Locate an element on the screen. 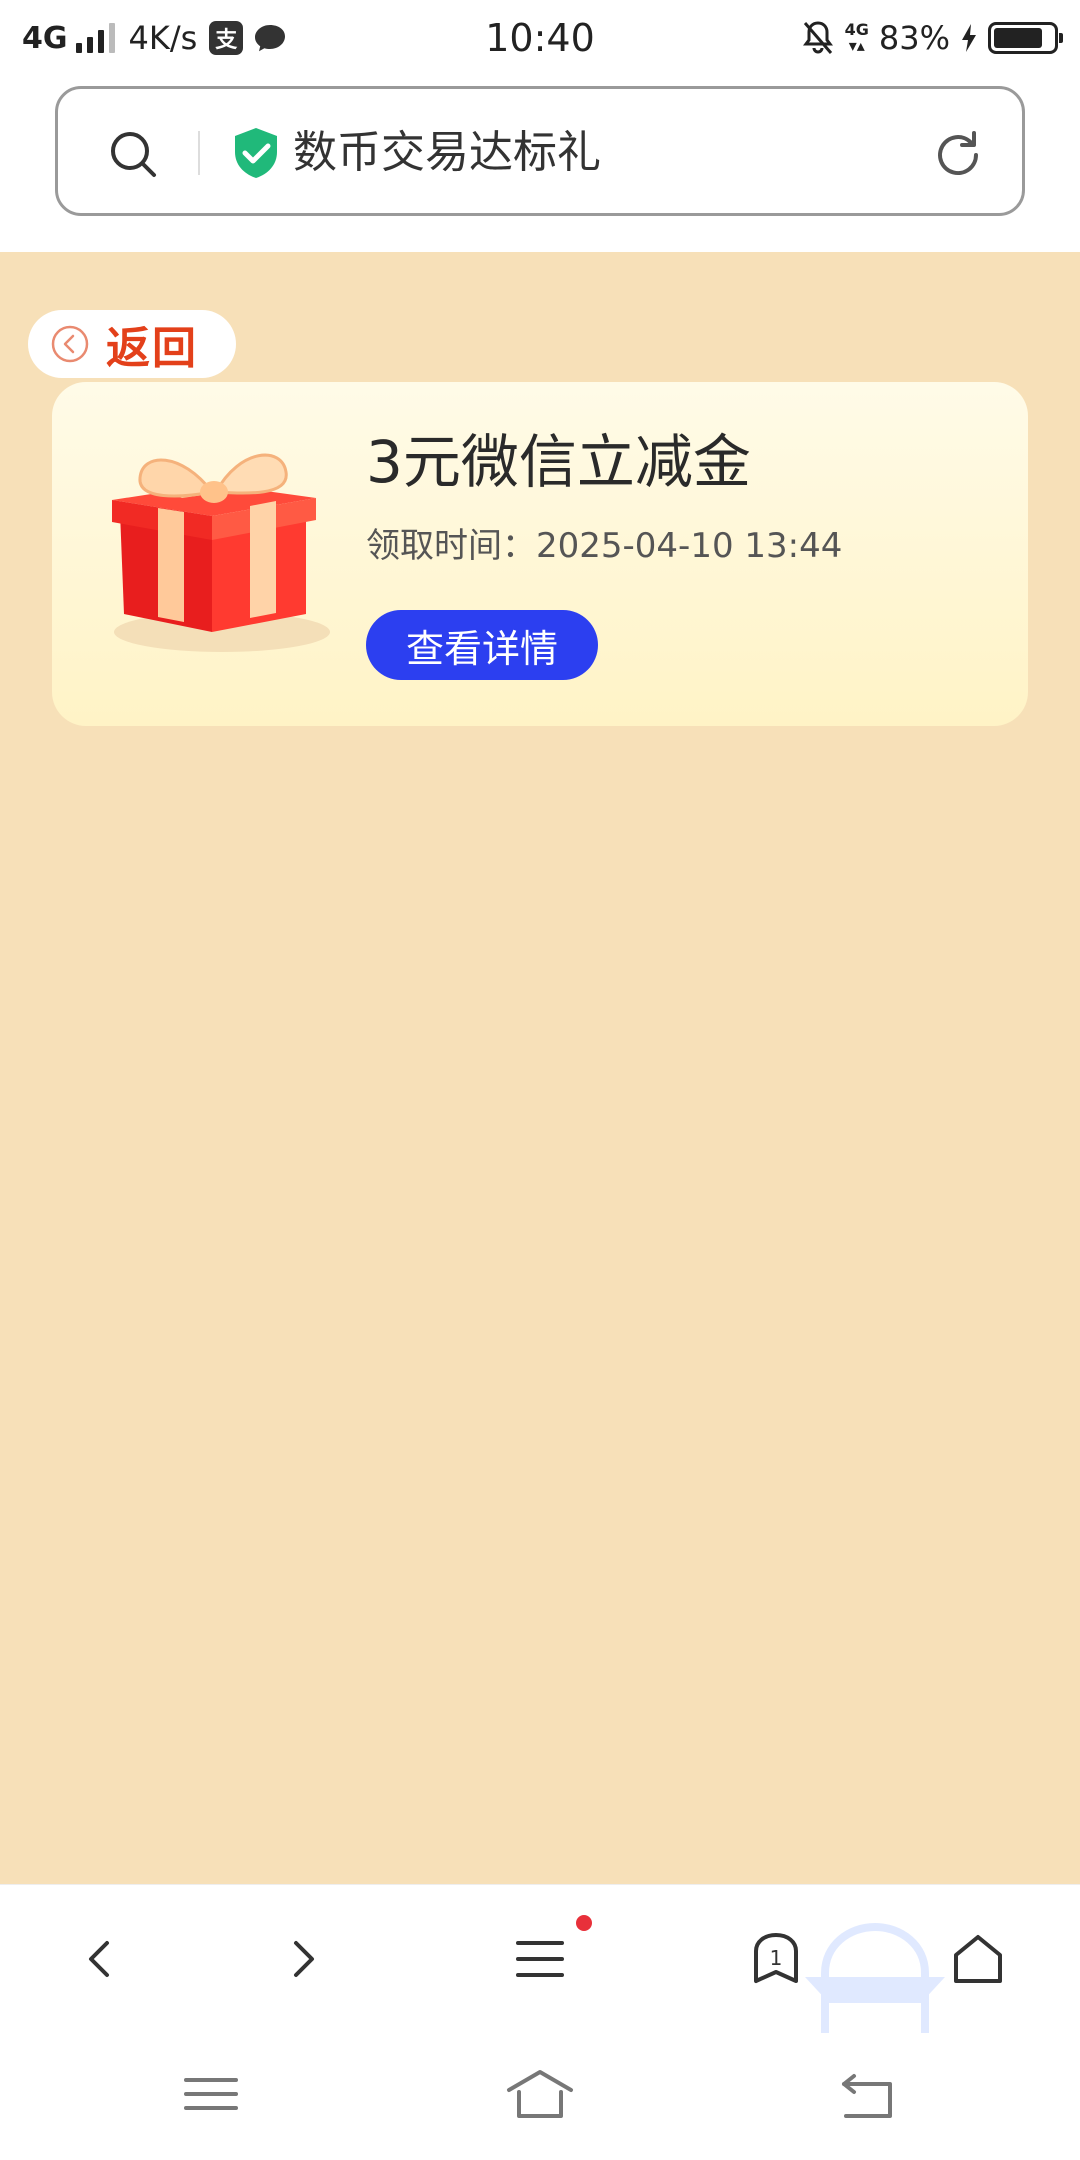 This screenshot has height=2160, width=1080. status-left: 4G 4K/s 支 is located at coordinates (154, 38).